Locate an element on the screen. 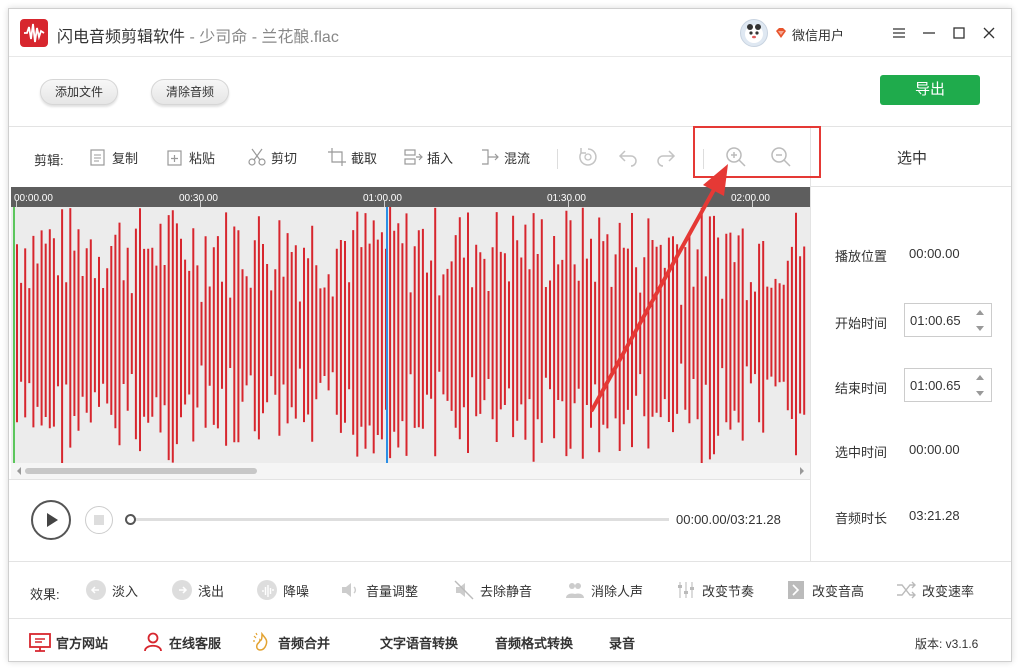 This screenshot has width=1020, height=670. volume-adjust-button: 音量调整 is located at coordinates (378, 590).